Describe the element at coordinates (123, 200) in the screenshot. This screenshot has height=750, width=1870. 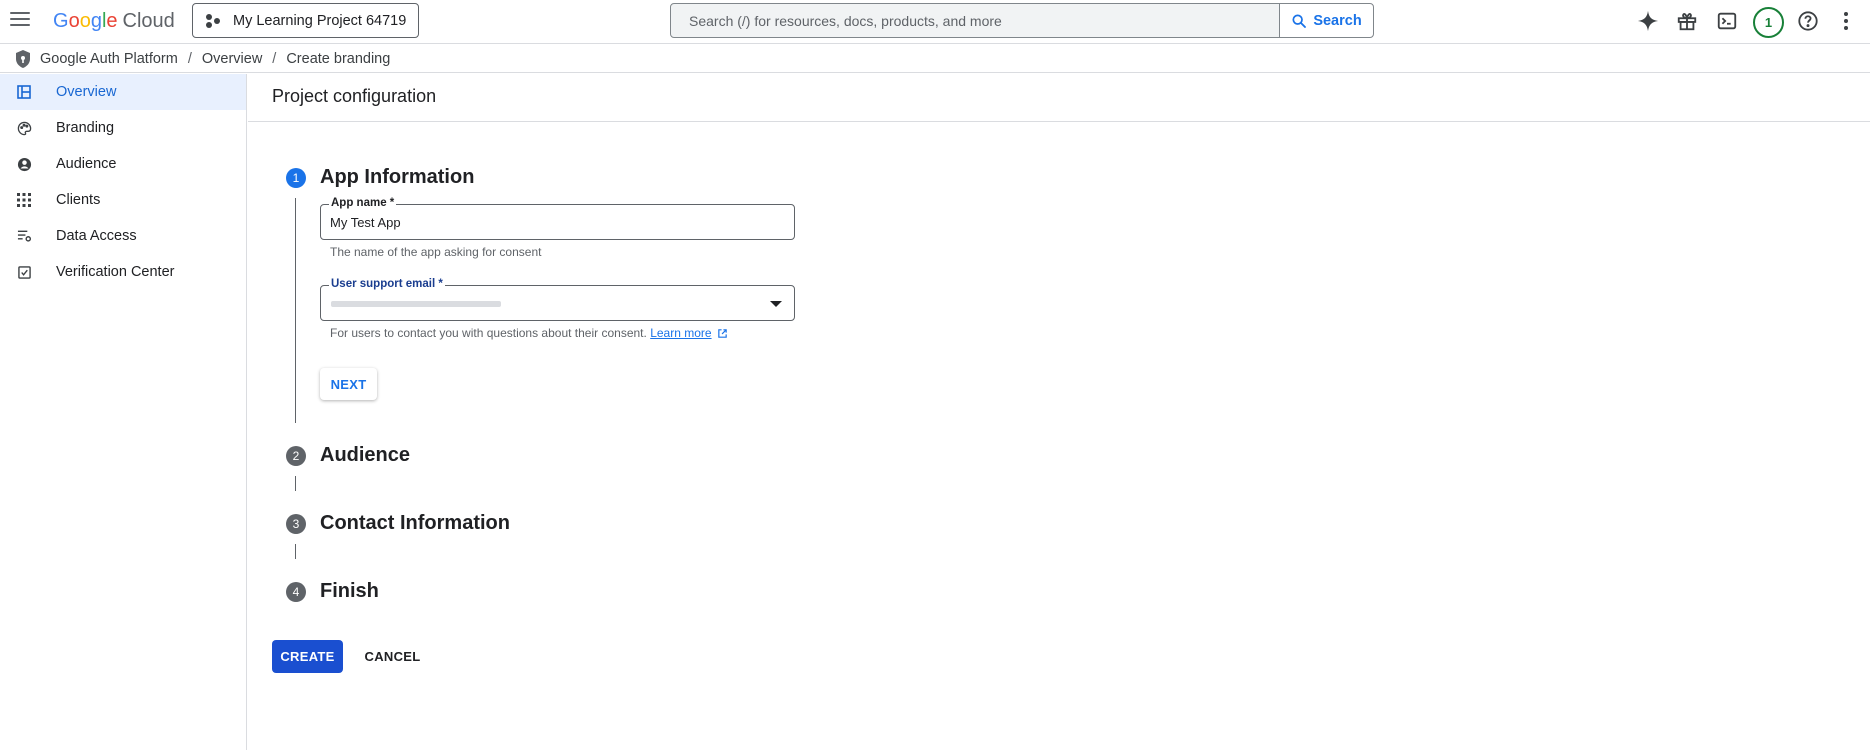
I see `sidebar-item-clients: Clients` at that location.